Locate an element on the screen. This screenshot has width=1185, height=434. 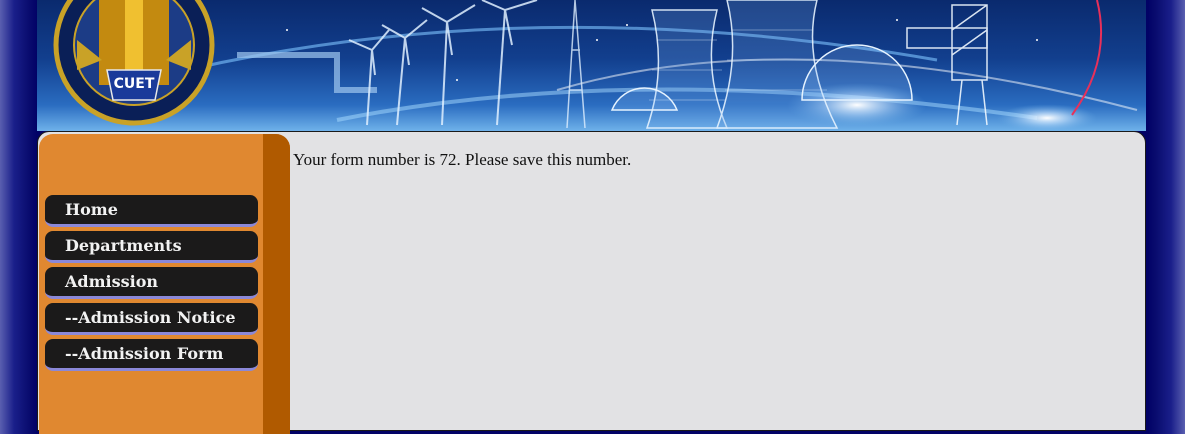
nav-item-home: Home is located at coordinates (151, 211).